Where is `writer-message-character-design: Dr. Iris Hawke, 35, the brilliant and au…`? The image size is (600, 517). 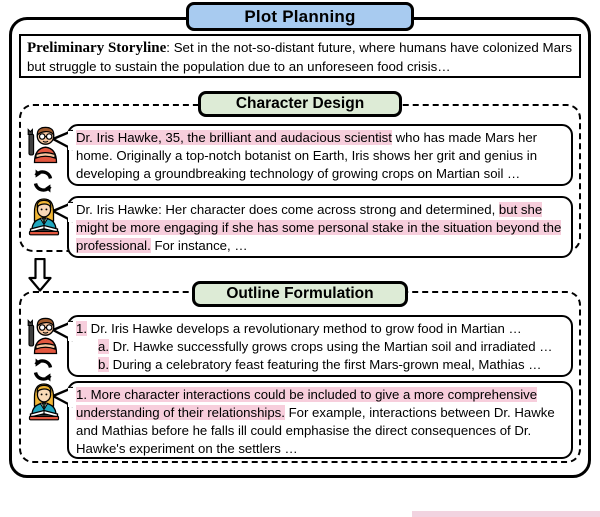
writer-message-character-design: Dr. Iris Hawke, 35, the brilliant and au… is located at coordinates (312, 155).